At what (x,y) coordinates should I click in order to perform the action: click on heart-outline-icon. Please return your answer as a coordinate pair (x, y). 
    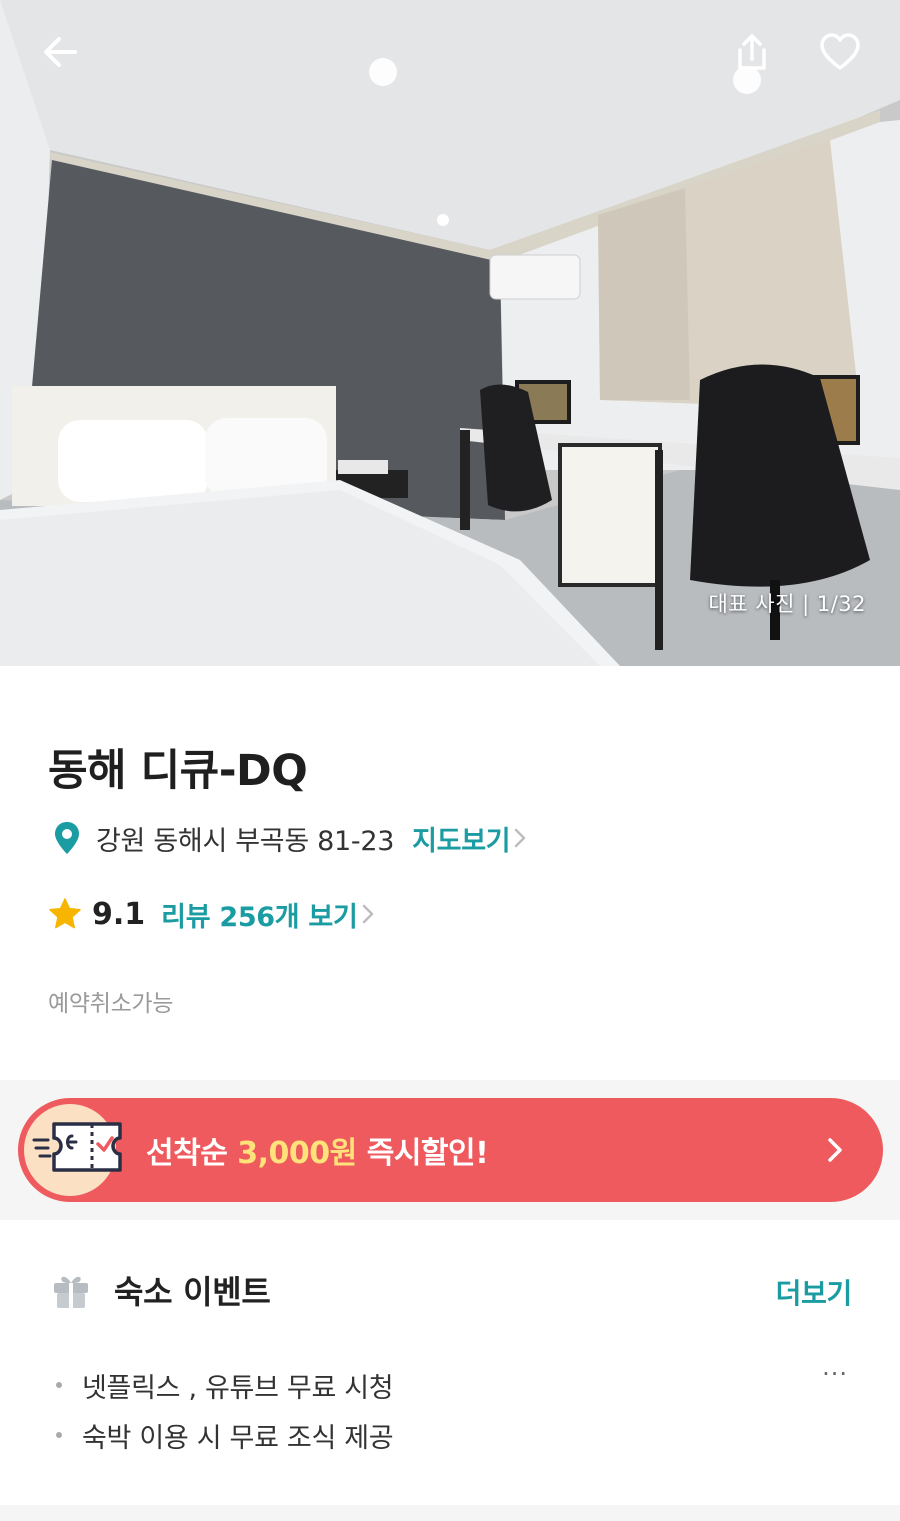
    Looking at the image, I should click on (840, 51).